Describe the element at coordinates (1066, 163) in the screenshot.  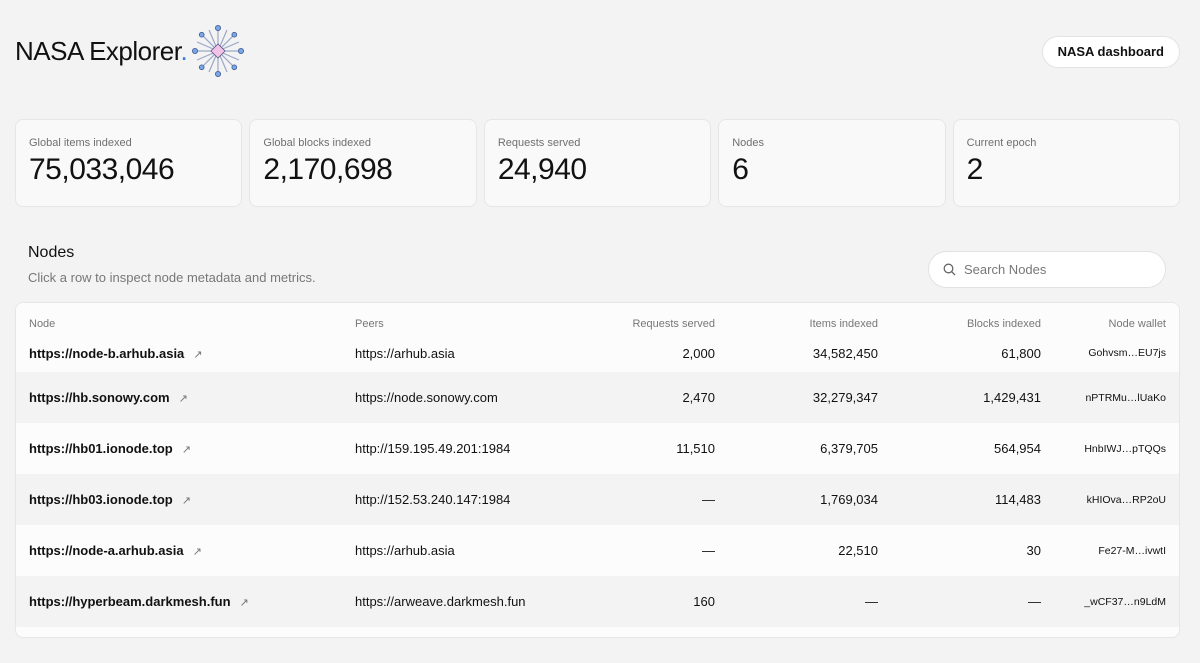
I see `stat-card-epoch: Current epoch 2` at that location.